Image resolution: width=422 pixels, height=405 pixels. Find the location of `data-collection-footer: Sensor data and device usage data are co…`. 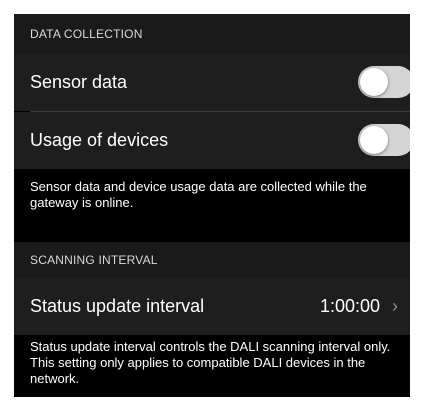

data-collection-footer: Sensor data and device usage data are co… is located at coordinates (198, 194).